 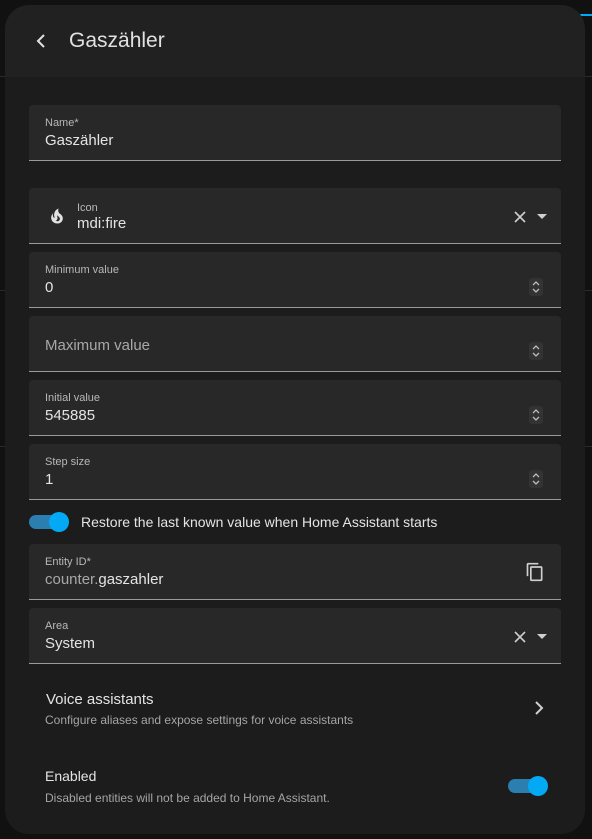 I want to click on entity-id-input: counter.gaszahler, so click(x=104, y=579).